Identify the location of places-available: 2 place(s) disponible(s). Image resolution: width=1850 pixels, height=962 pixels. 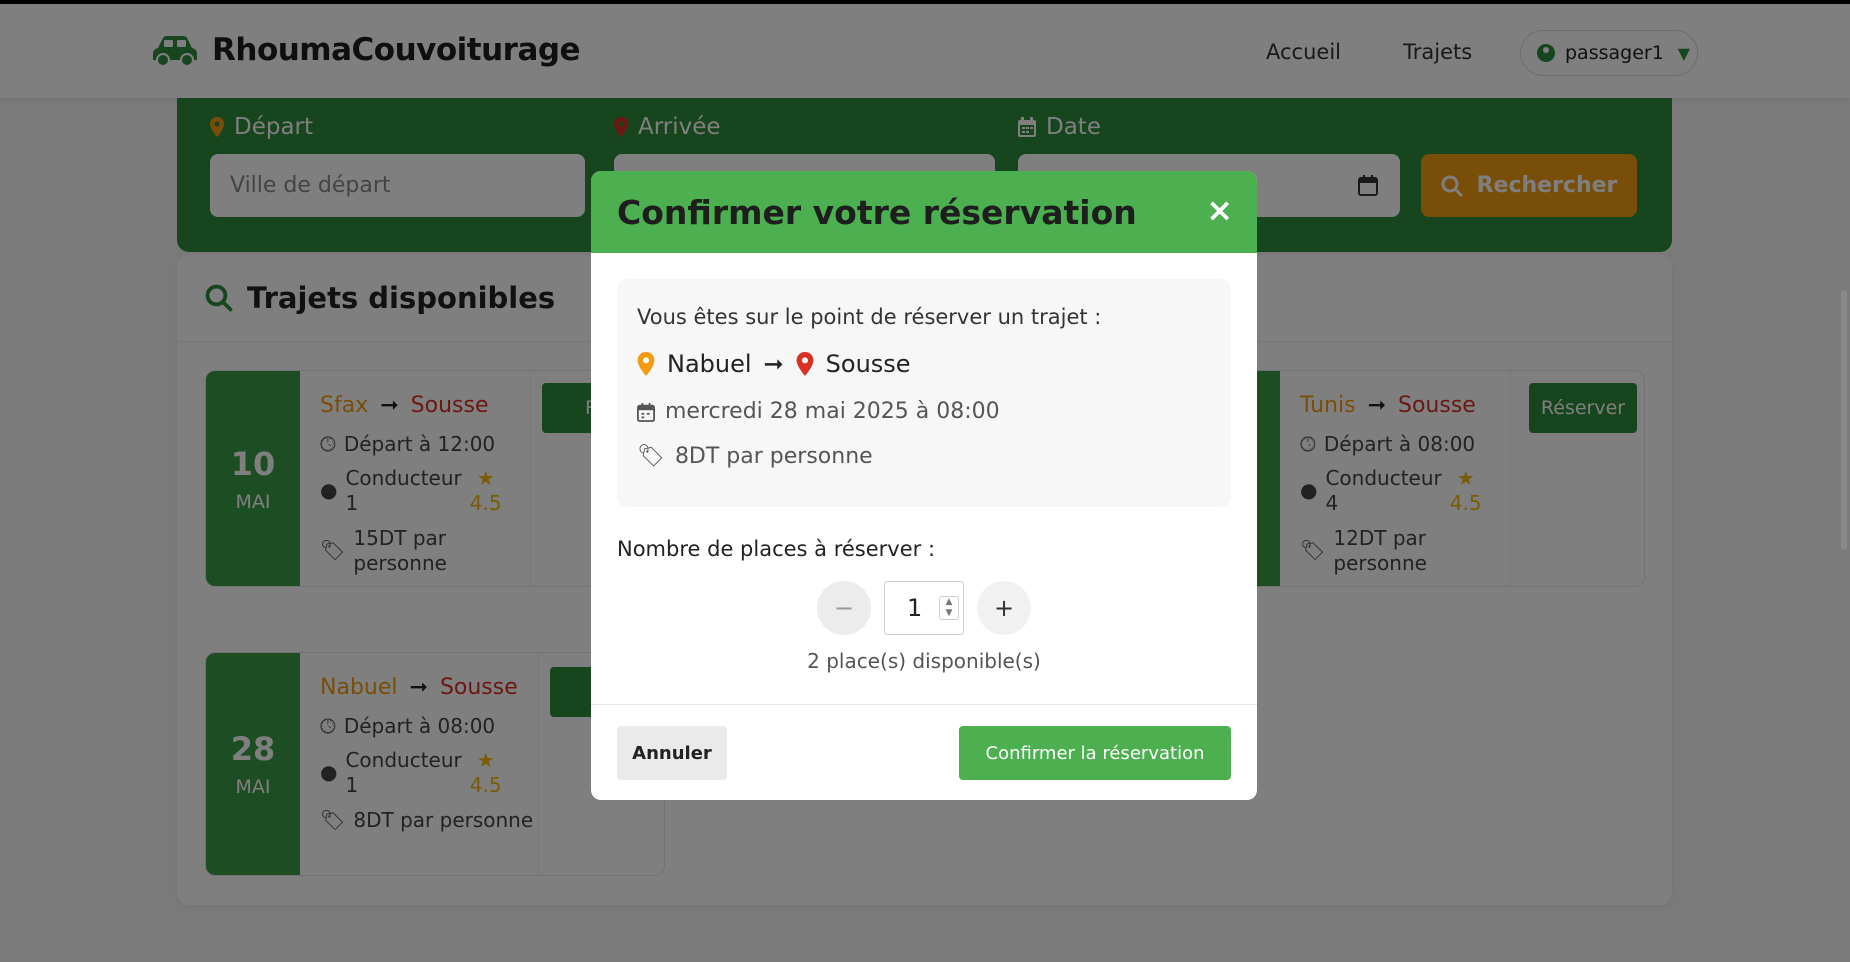
(924, 661).